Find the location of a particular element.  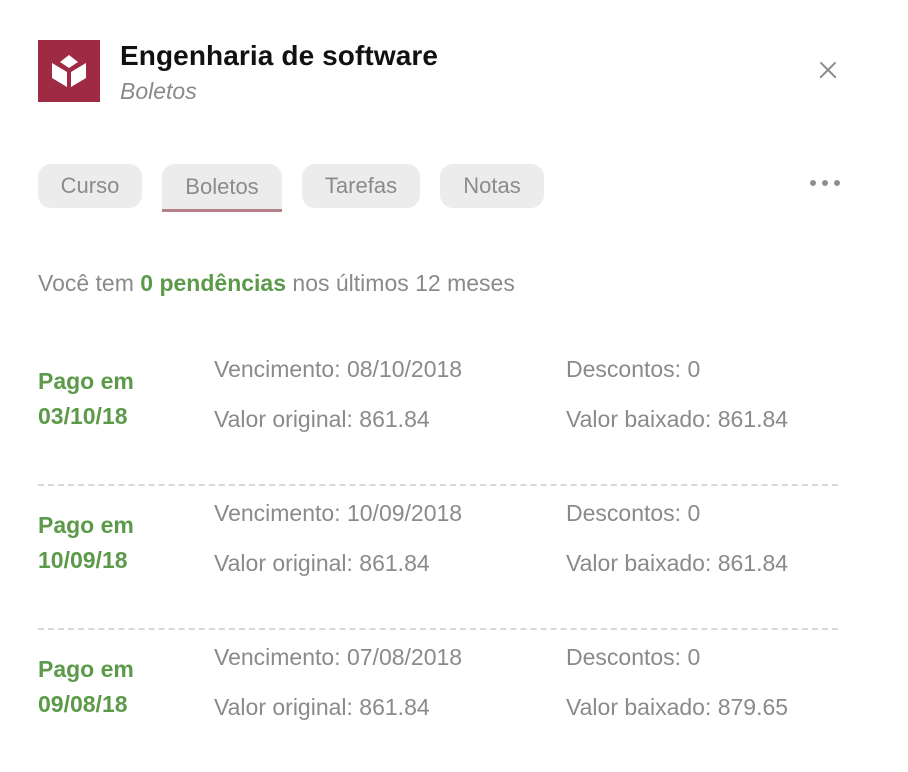

due-date: Vencimento: 10/09/2018 is located at coordinates (338, 513).